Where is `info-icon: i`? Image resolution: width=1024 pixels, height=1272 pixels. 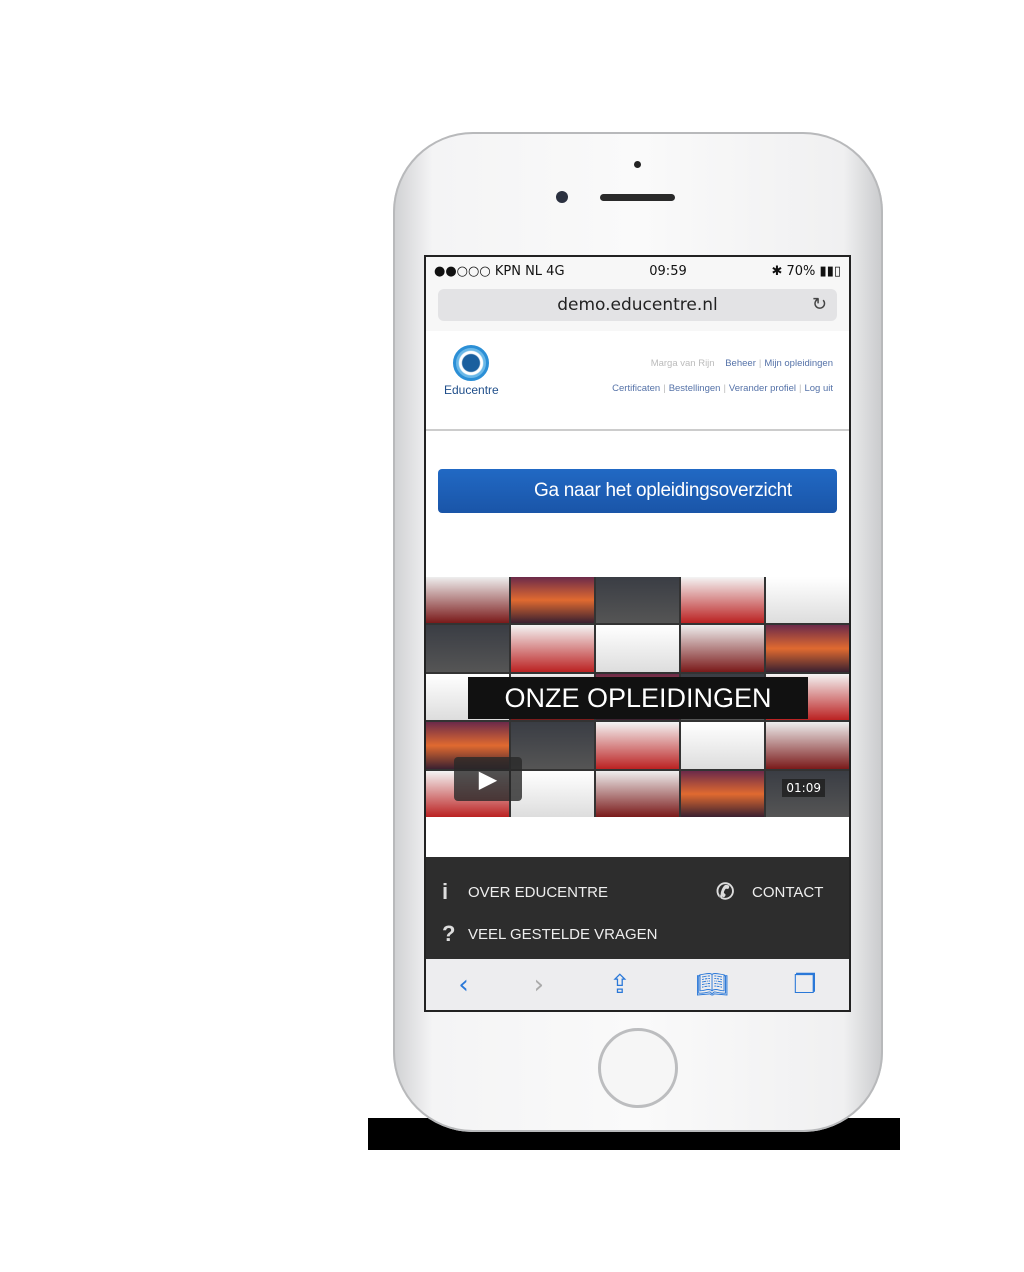
info-icon: i is located at coordinates (445, 891).